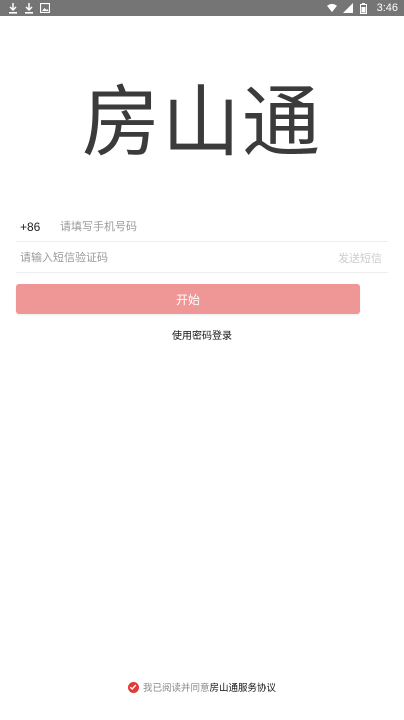  I want to click on country-code-selector: +86, so click(38, 227).